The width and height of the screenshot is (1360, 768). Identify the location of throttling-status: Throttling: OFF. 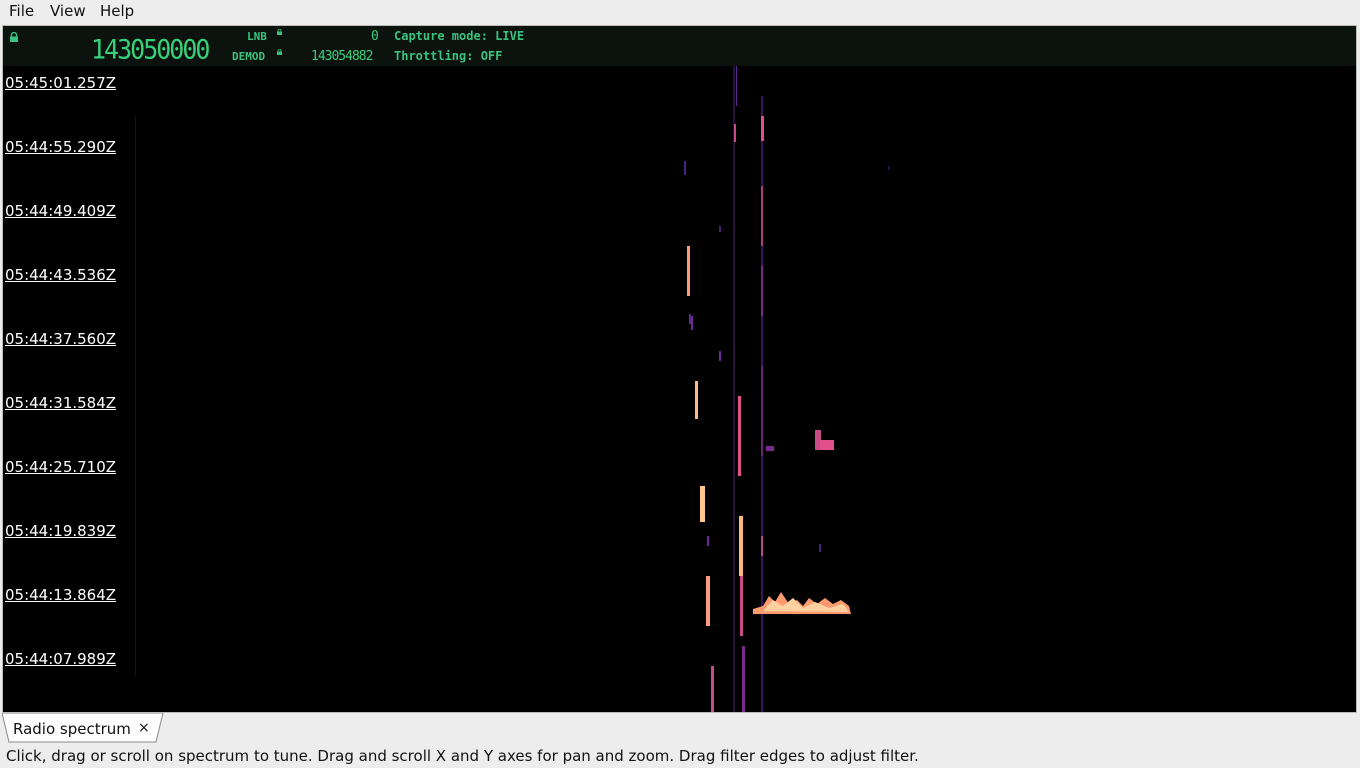
(448, 56).